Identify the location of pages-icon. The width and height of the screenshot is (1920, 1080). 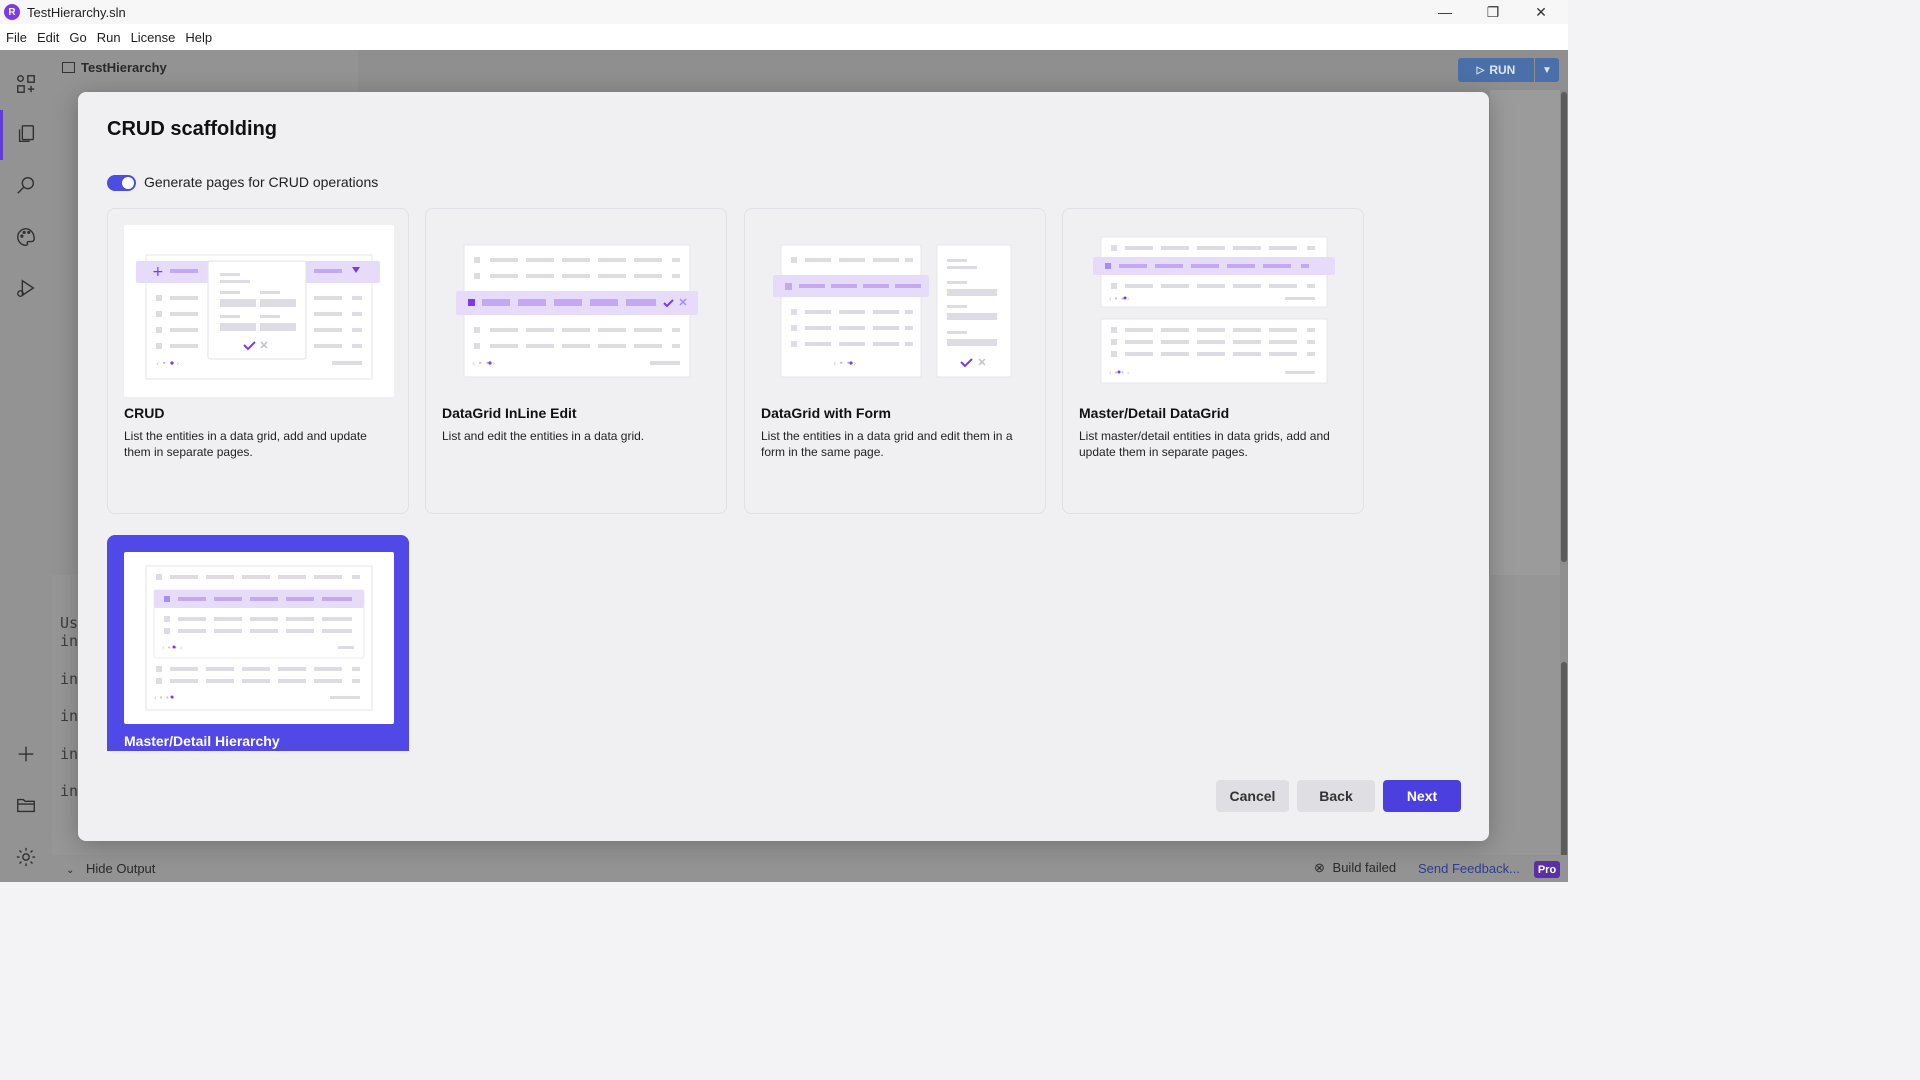
(26, 134).